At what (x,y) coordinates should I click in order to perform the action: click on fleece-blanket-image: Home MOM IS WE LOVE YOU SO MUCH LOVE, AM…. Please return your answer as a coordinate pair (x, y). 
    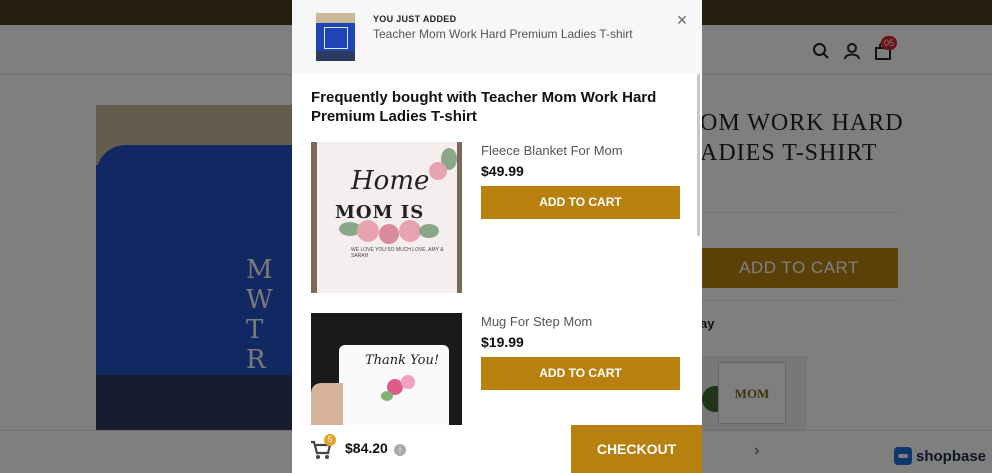
    Looking at the image, I should click on (386, 217).